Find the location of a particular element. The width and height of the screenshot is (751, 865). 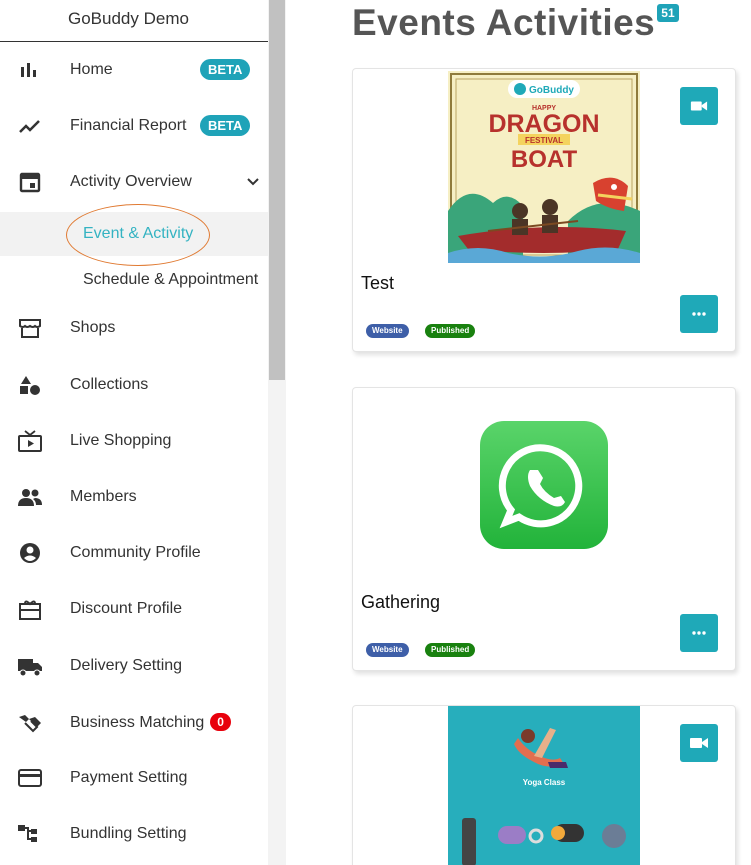

sidebar-item-shops: Shops is located at coordinates (134, 328).